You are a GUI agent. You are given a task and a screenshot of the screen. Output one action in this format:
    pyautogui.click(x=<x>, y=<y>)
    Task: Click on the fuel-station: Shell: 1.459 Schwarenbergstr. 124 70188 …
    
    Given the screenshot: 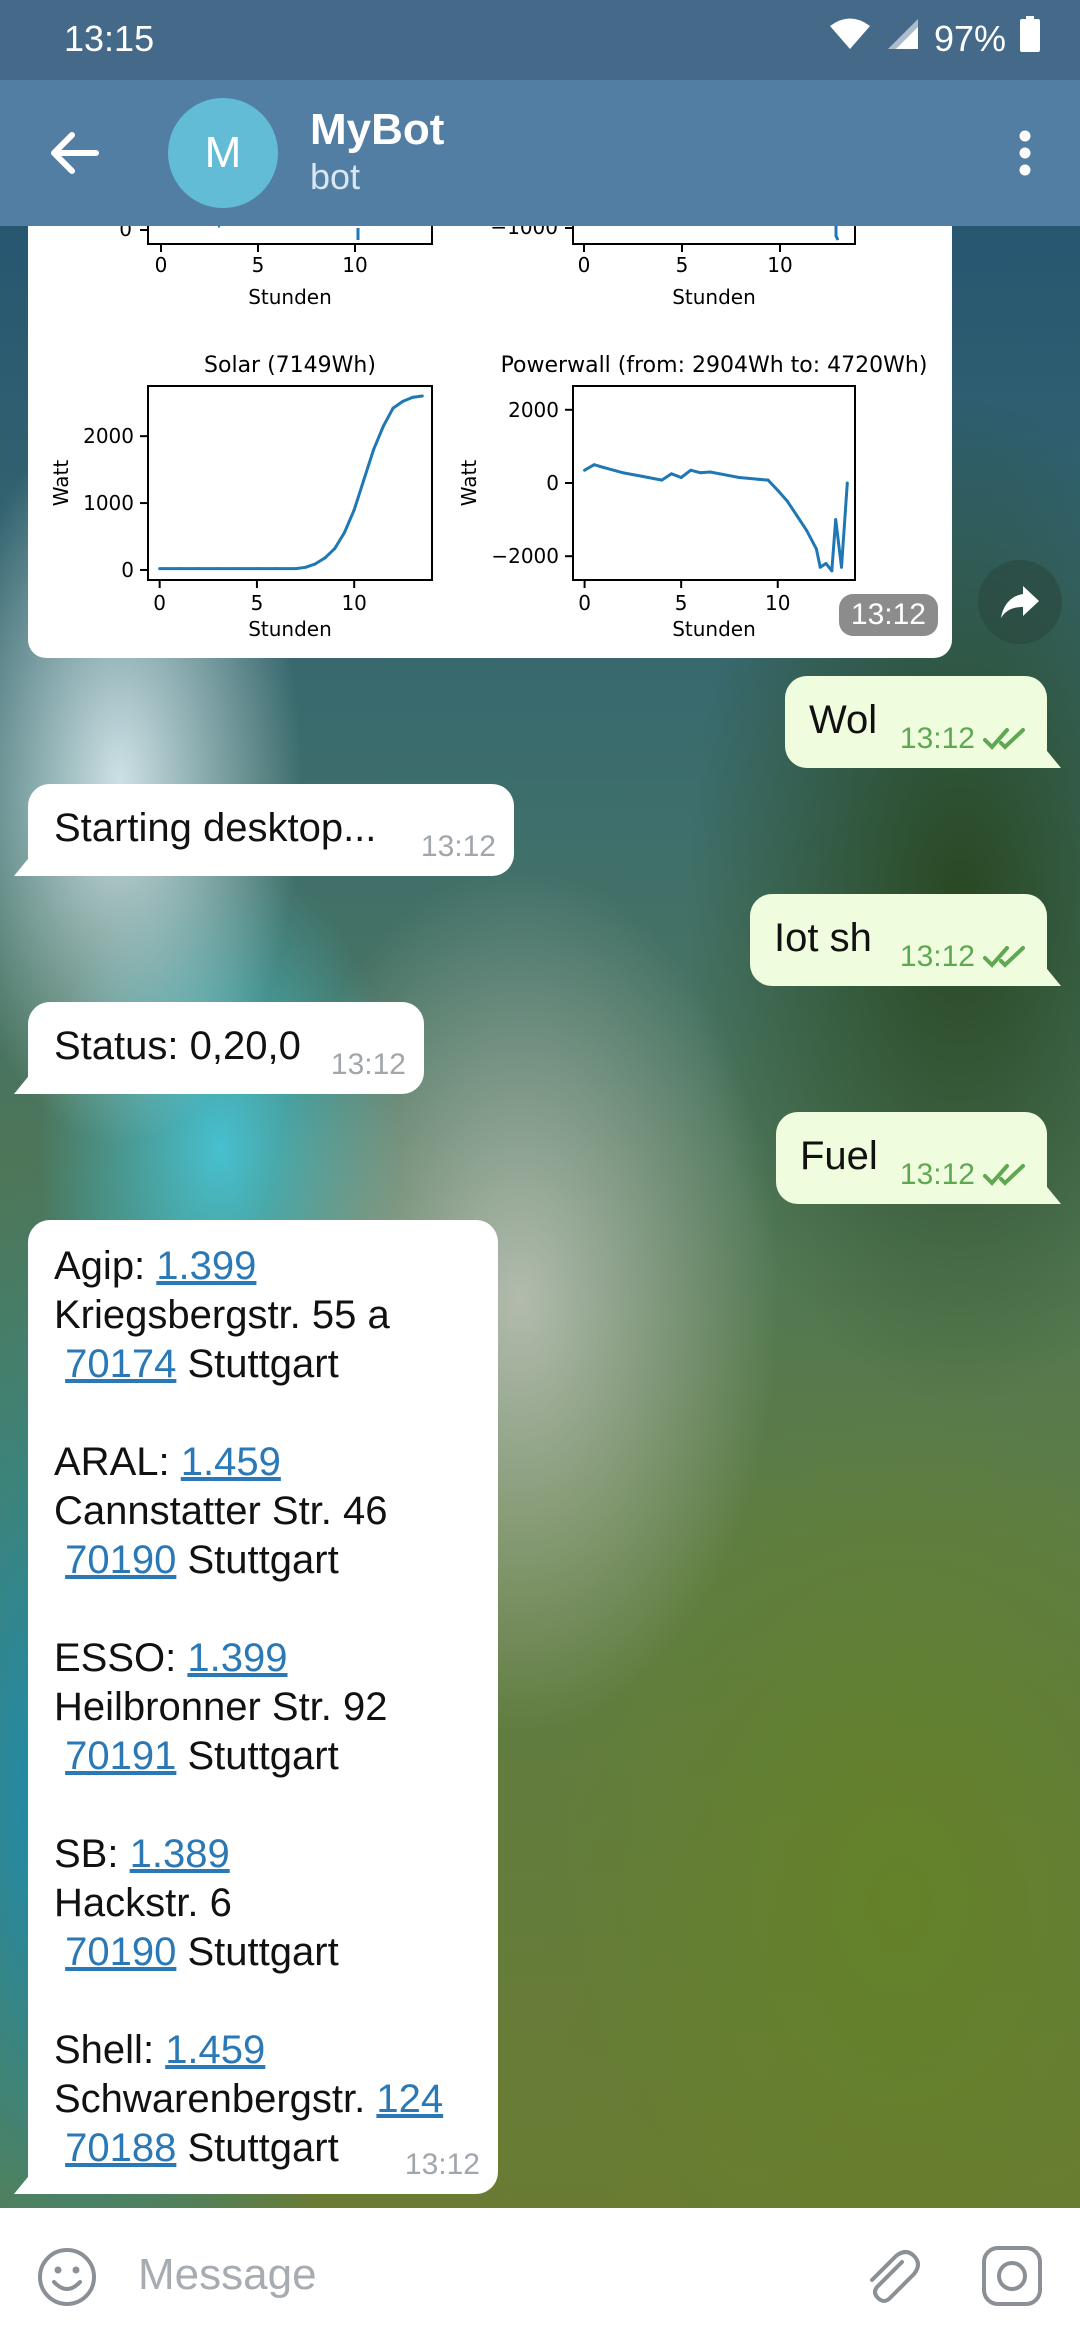 What is the action you would take?
    pyautogui.click(x=248, y=2099)
    